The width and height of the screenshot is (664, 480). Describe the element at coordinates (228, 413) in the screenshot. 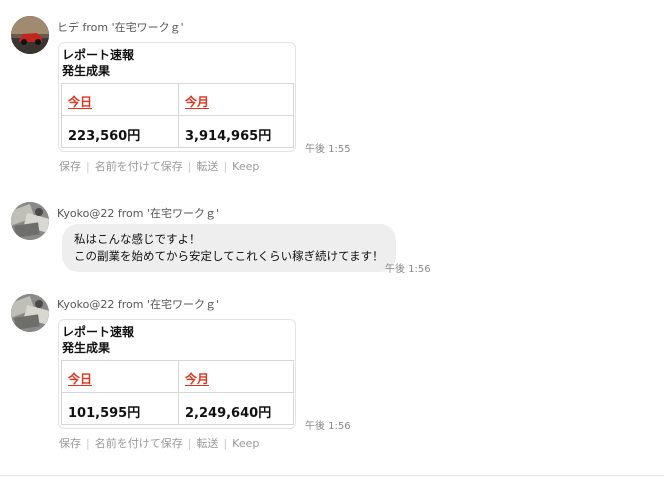

I see `month-value: 2,249,640円` at that location.